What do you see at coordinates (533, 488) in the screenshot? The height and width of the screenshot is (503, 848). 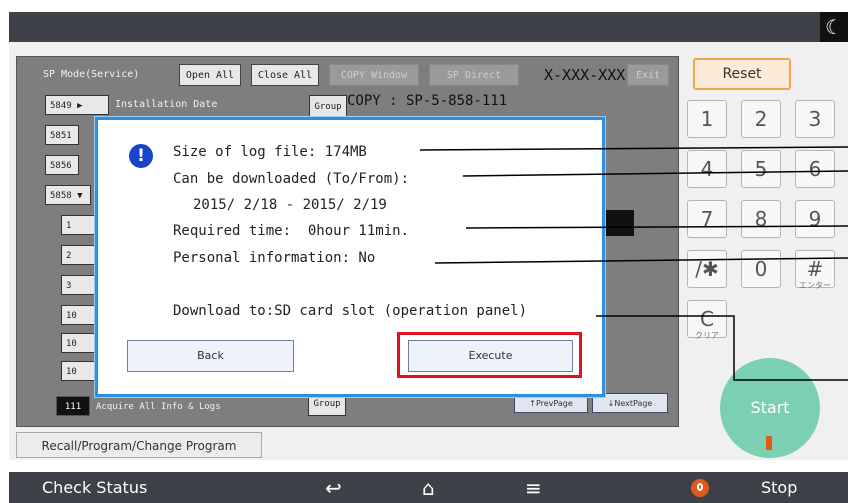 I see `menu-icon: ≡` at bounding box center [533, 488].